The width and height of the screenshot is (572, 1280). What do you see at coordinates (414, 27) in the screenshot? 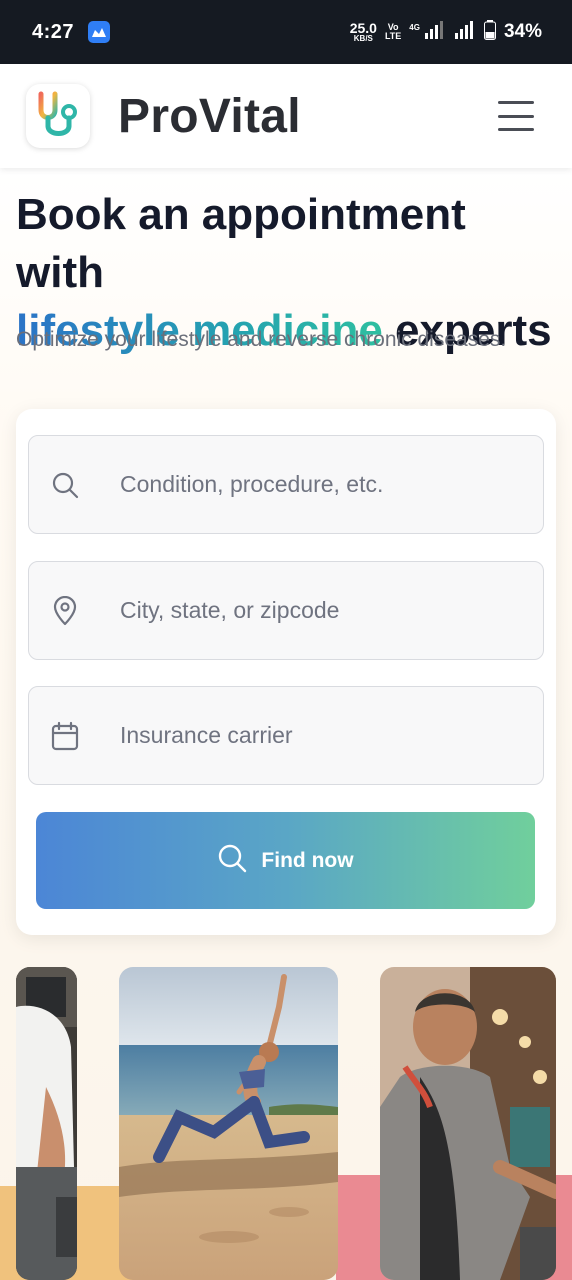
I see `network-type: 4G` at bounding box center [414, 27].